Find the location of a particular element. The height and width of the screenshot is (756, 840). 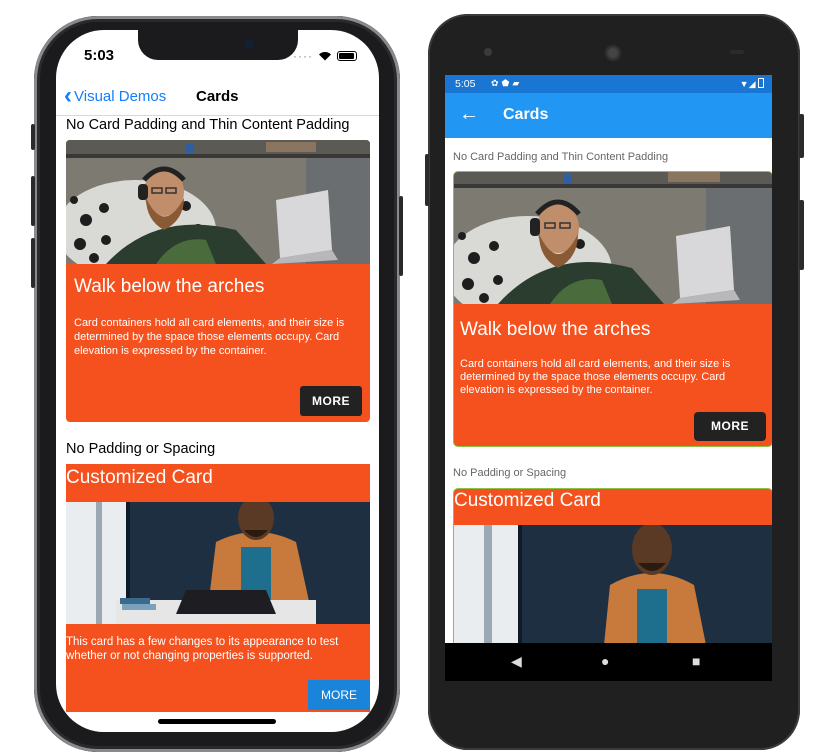

ios-volume-up-button is located at coordinates (33, 201).